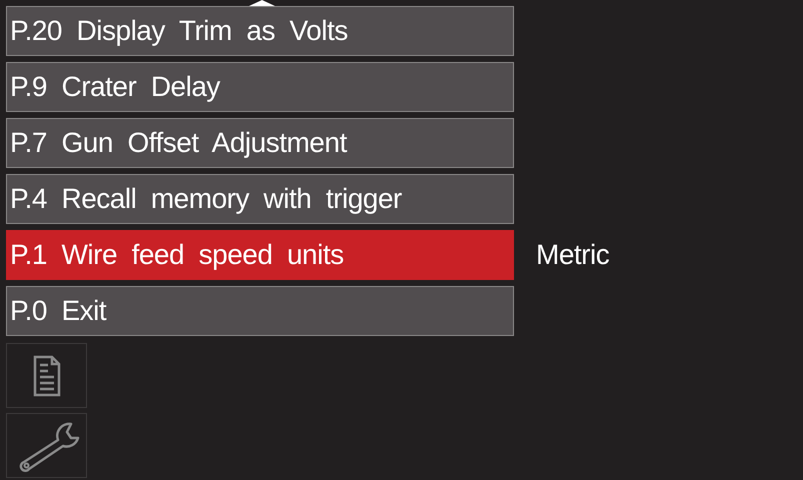 This screenshot has height=480, width=803. What do you see at coordinates (46, 445) in the screenshot?
I see `wrench-button` at bounding box center [46, 445].